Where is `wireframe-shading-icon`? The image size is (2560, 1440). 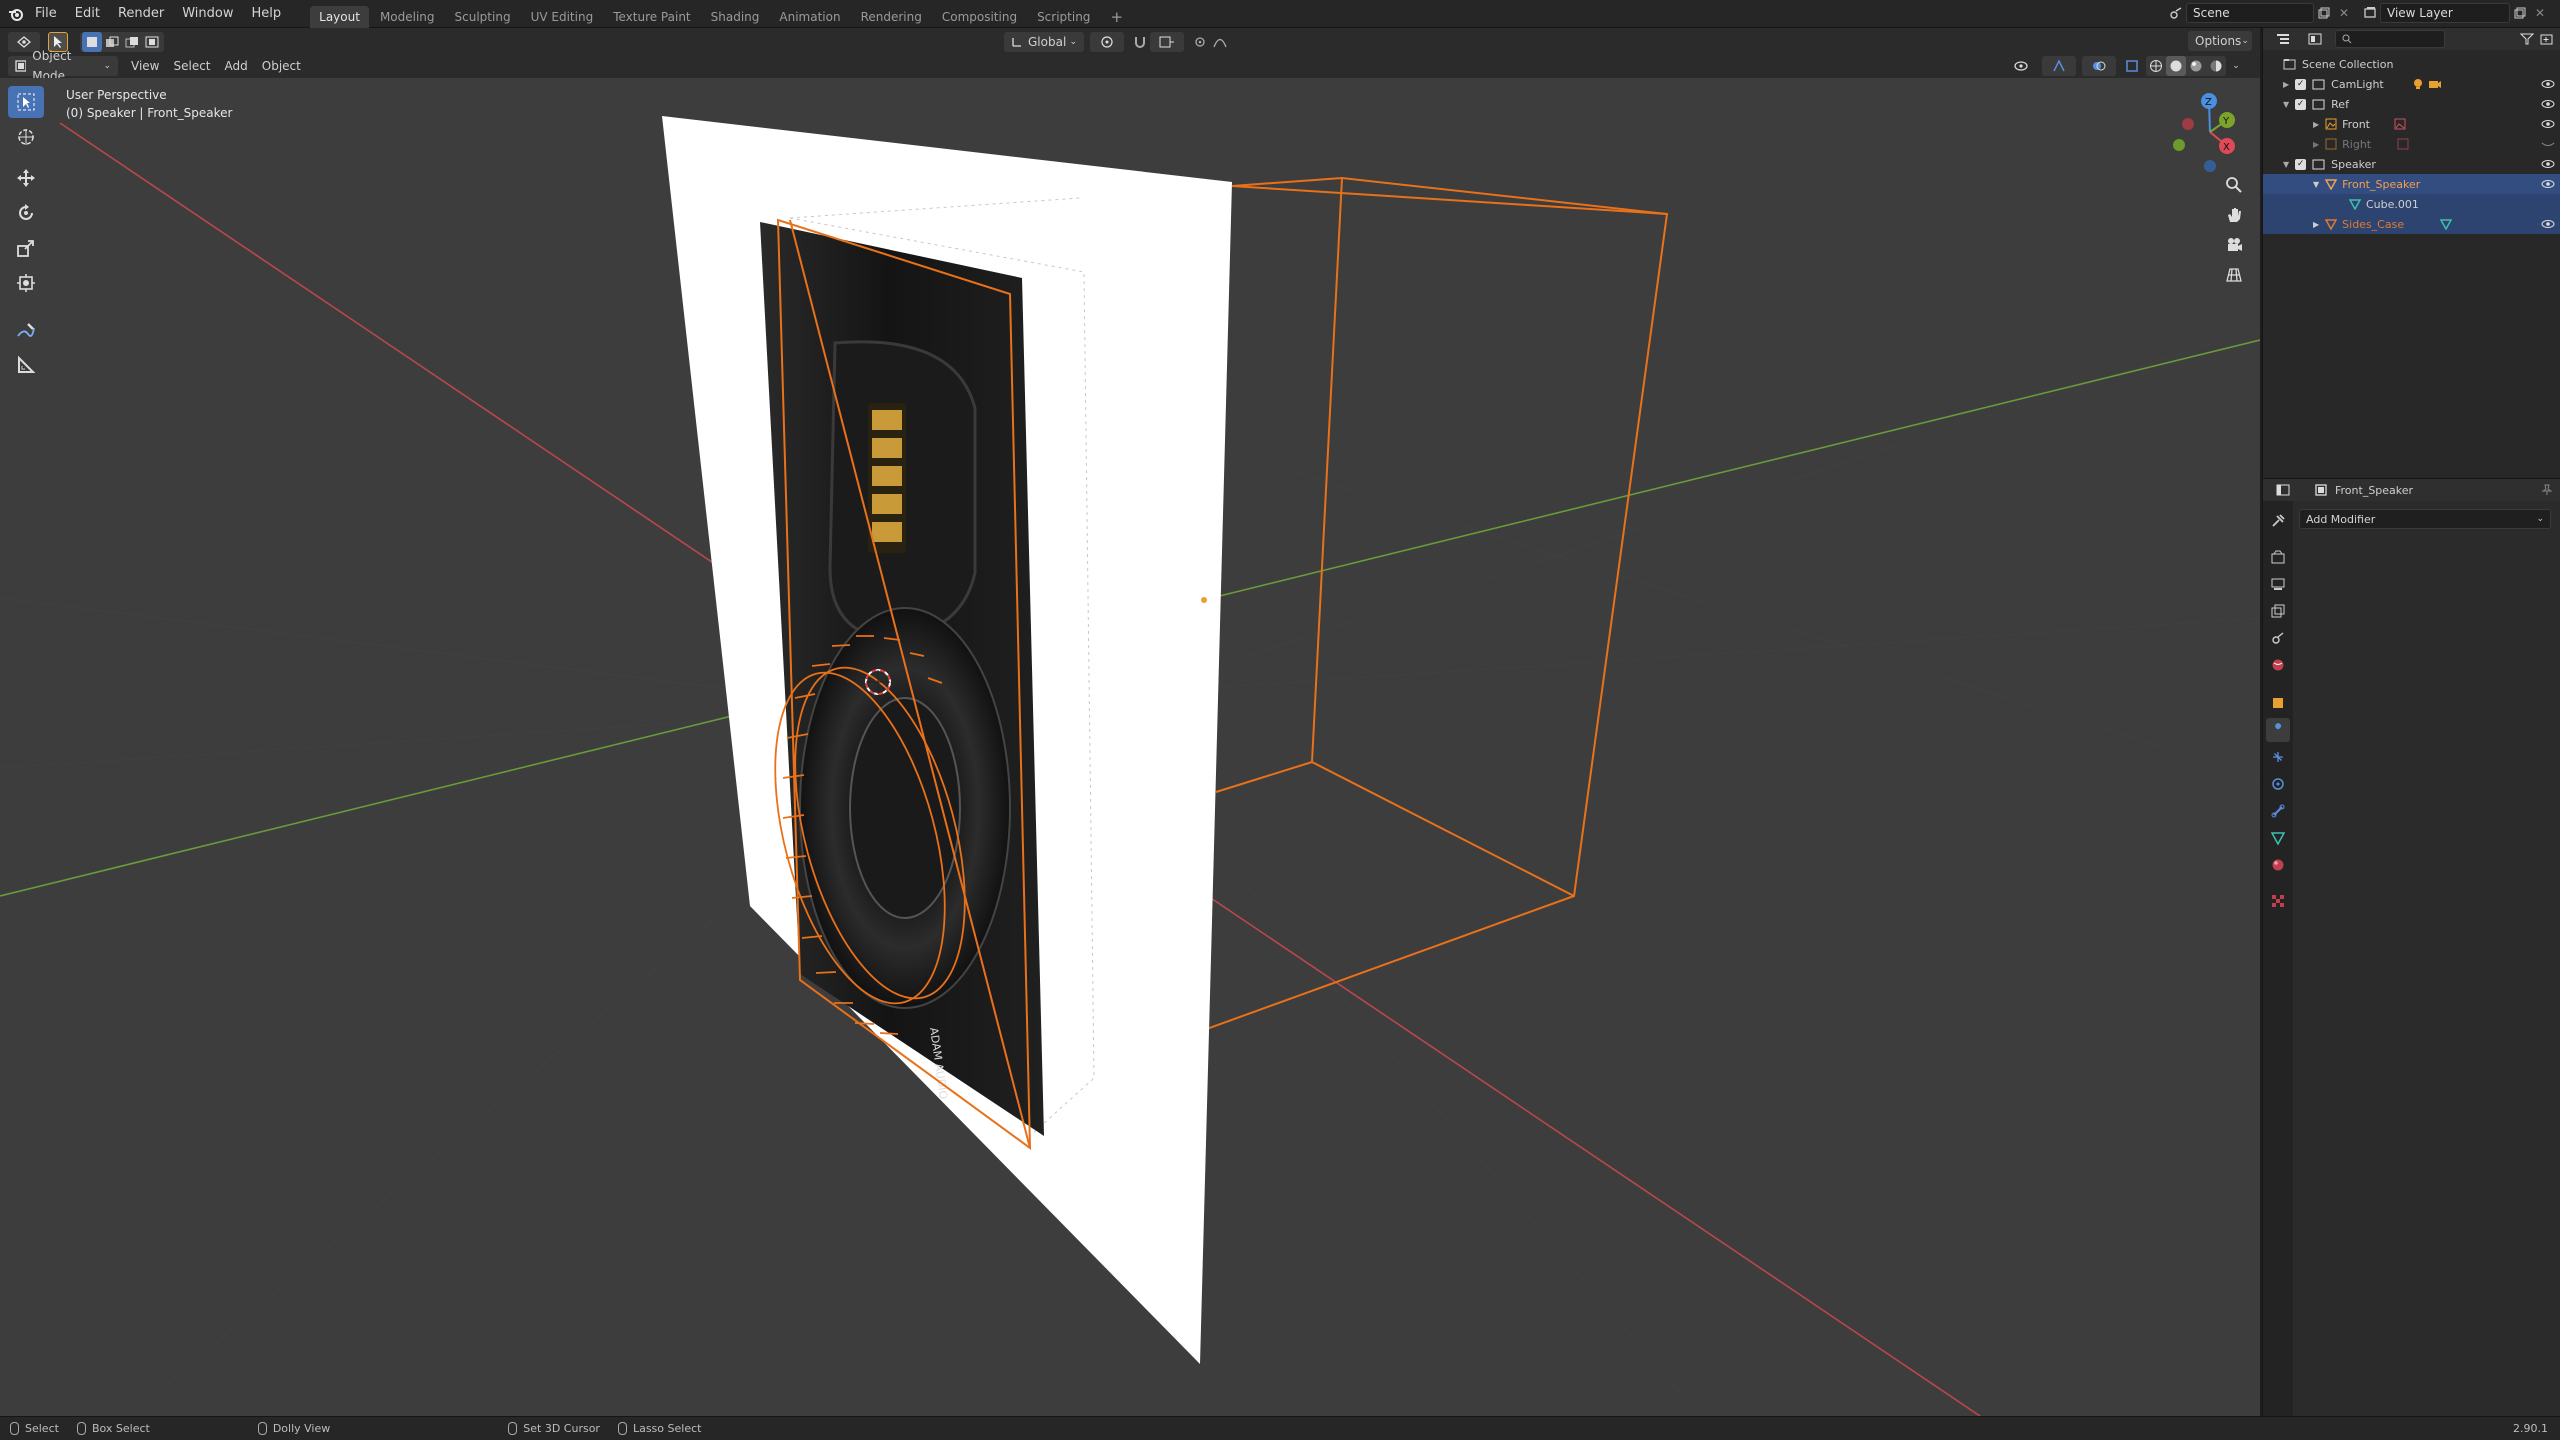 wireframe-shading-icon is located at coordinates (2156, 66).